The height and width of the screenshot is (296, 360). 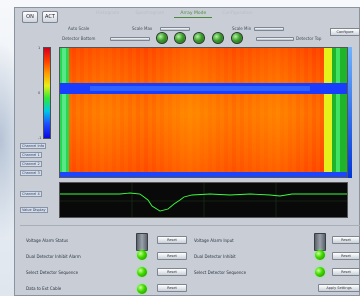 I want to click on signal-trace-plot, so click(x=203, y=200).